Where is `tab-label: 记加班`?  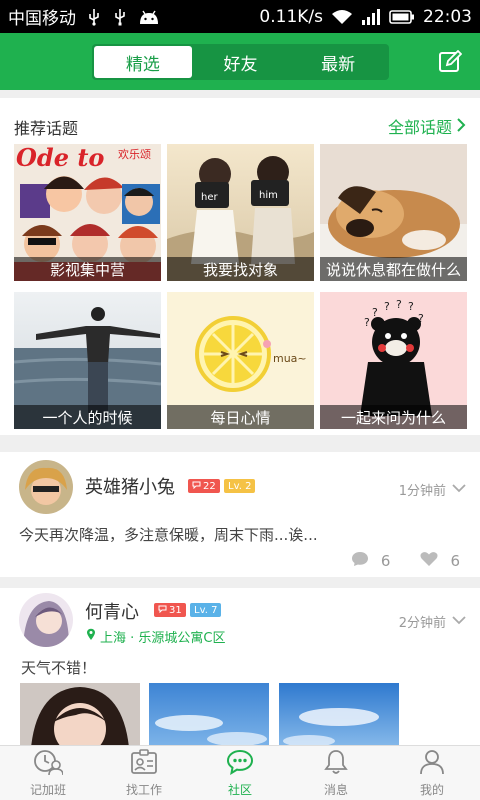
tab-label: 记加班 is located at coordinates (47, 789).